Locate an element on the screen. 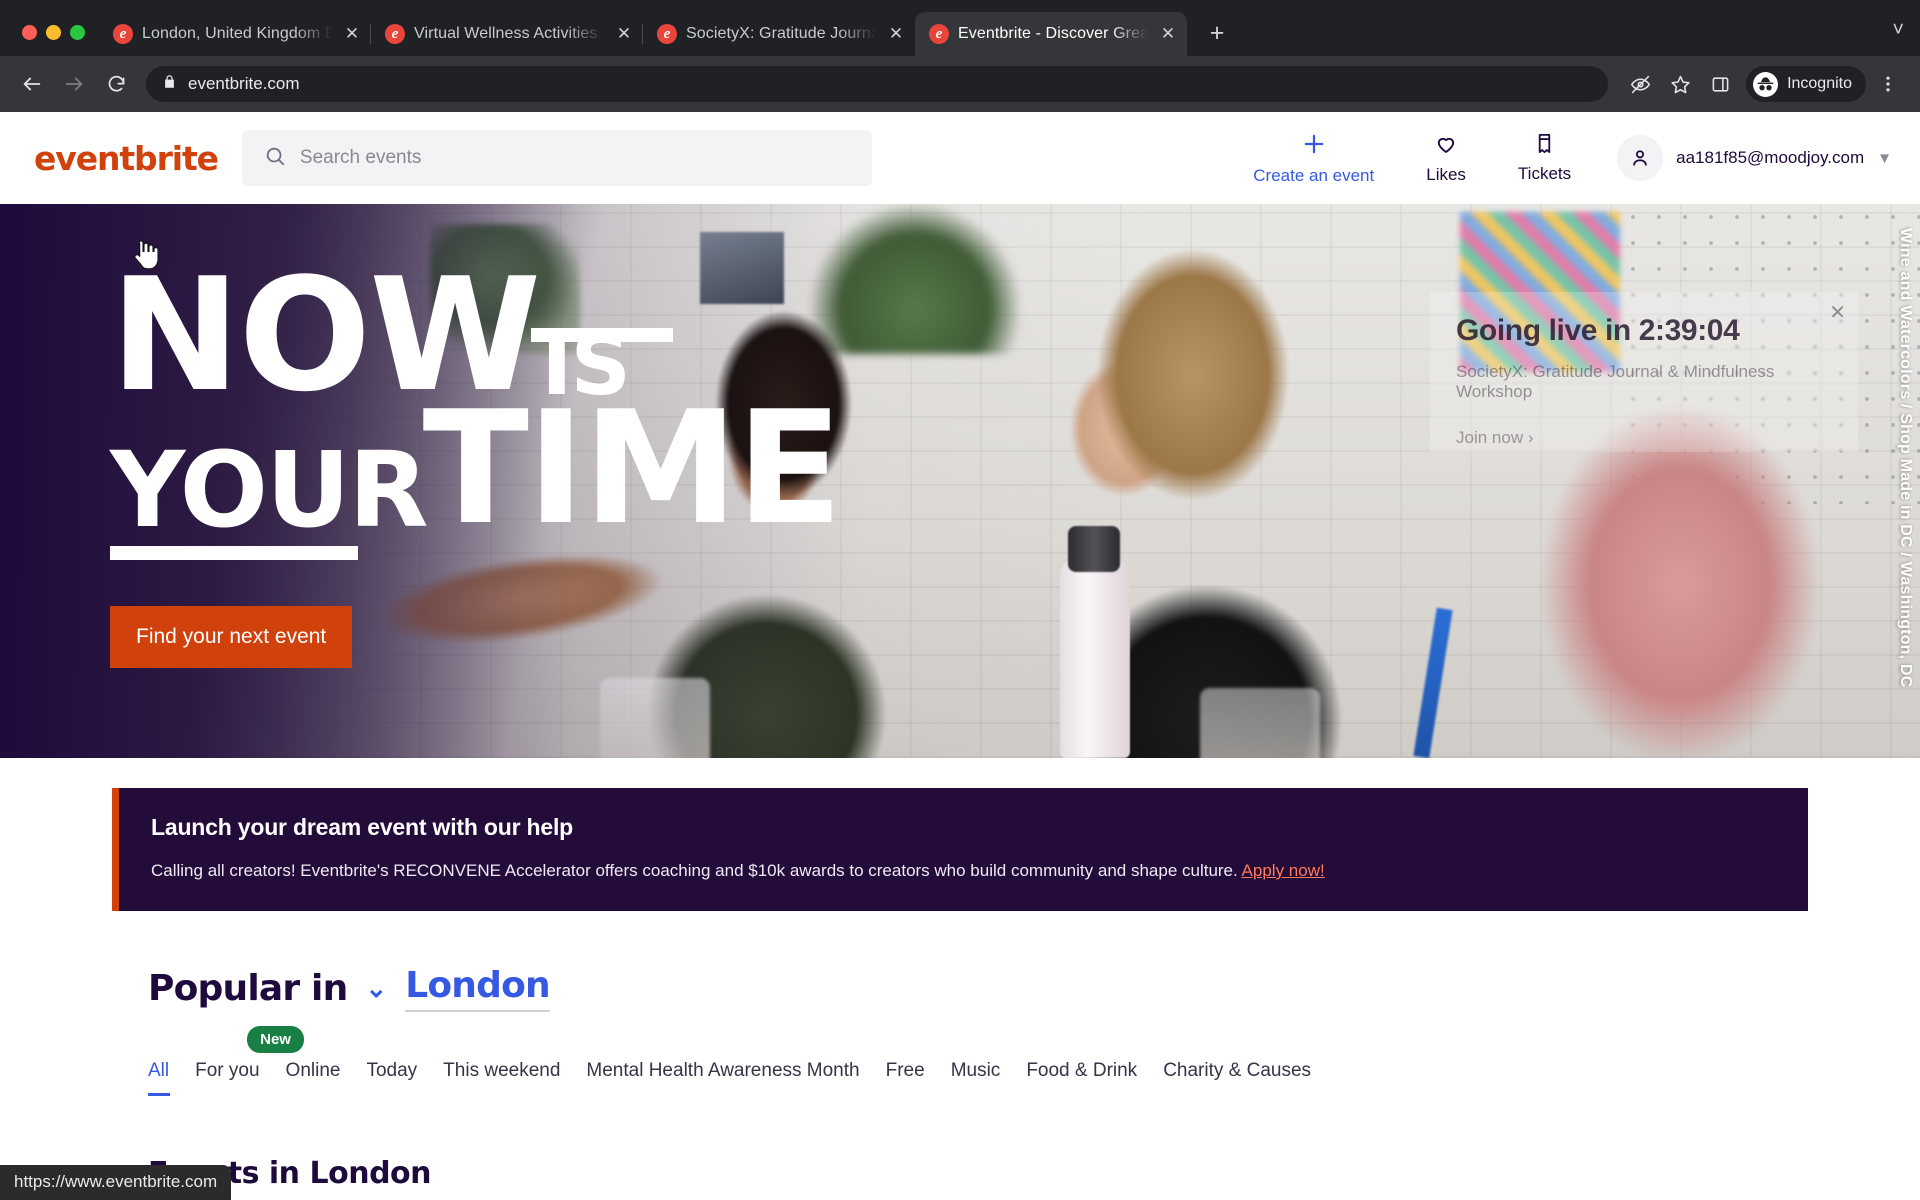 The image size is (1920, 1200). hero-content: NOW IS YOUR TIME Find your next event is located at coordinates (476, 463).